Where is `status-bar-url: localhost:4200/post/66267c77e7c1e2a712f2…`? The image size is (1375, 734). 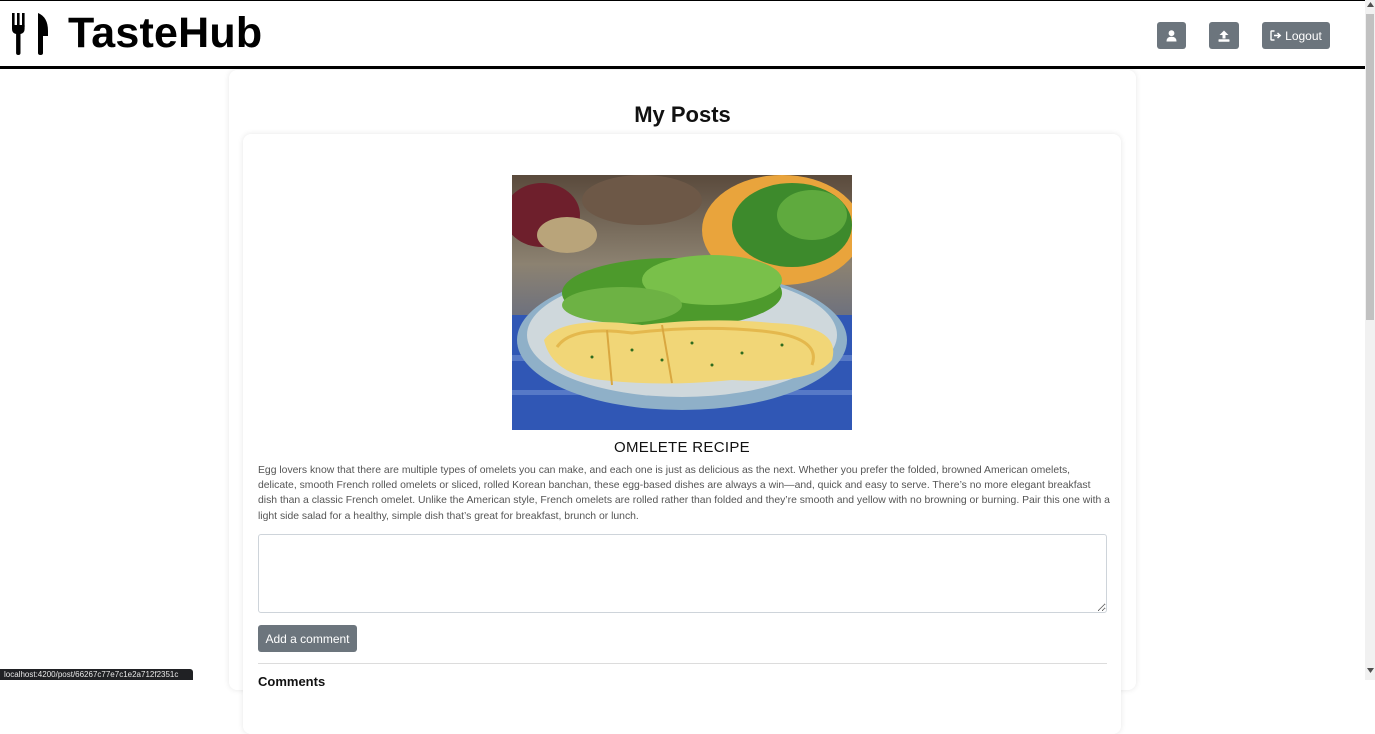
status-bar-url: localhost:4200/post/66267c77e7c1e2a712f2… is located at coordinates (96, 674).